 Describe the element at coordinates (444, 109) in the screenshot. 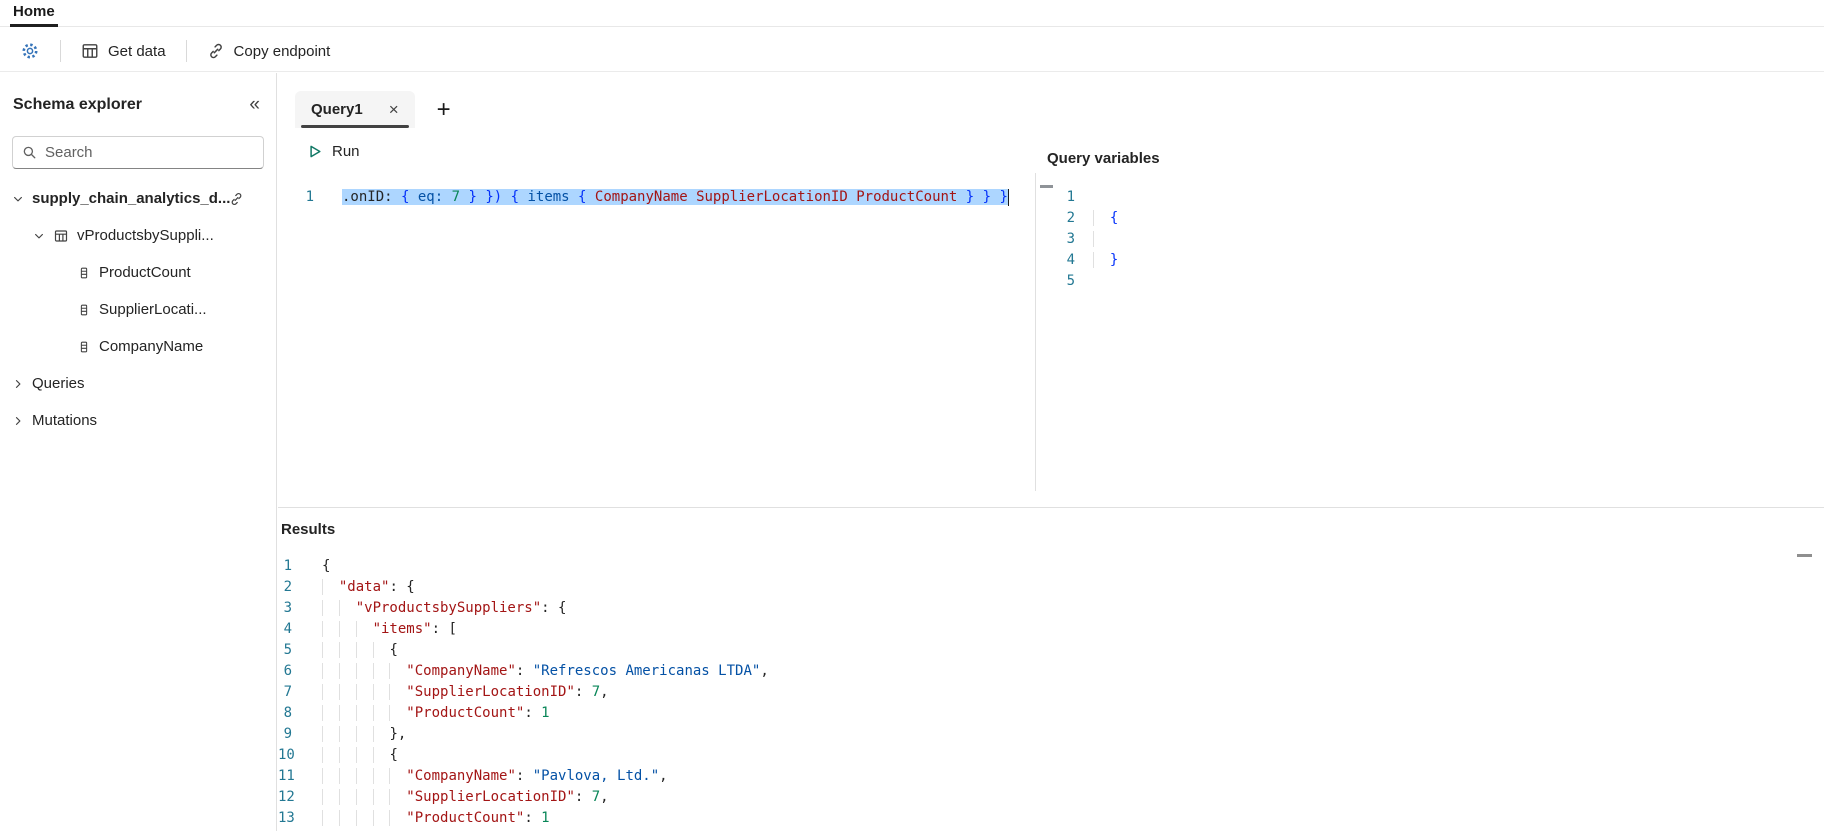

I see `add-tab-button: +` at that location.